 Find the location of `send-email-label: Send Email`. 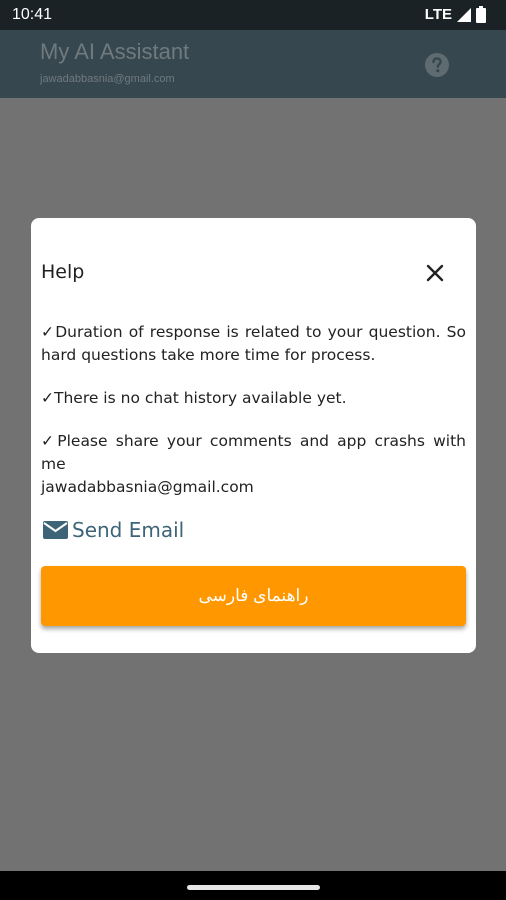

send-email-label: Send Email is located at coordinates (128, 530).